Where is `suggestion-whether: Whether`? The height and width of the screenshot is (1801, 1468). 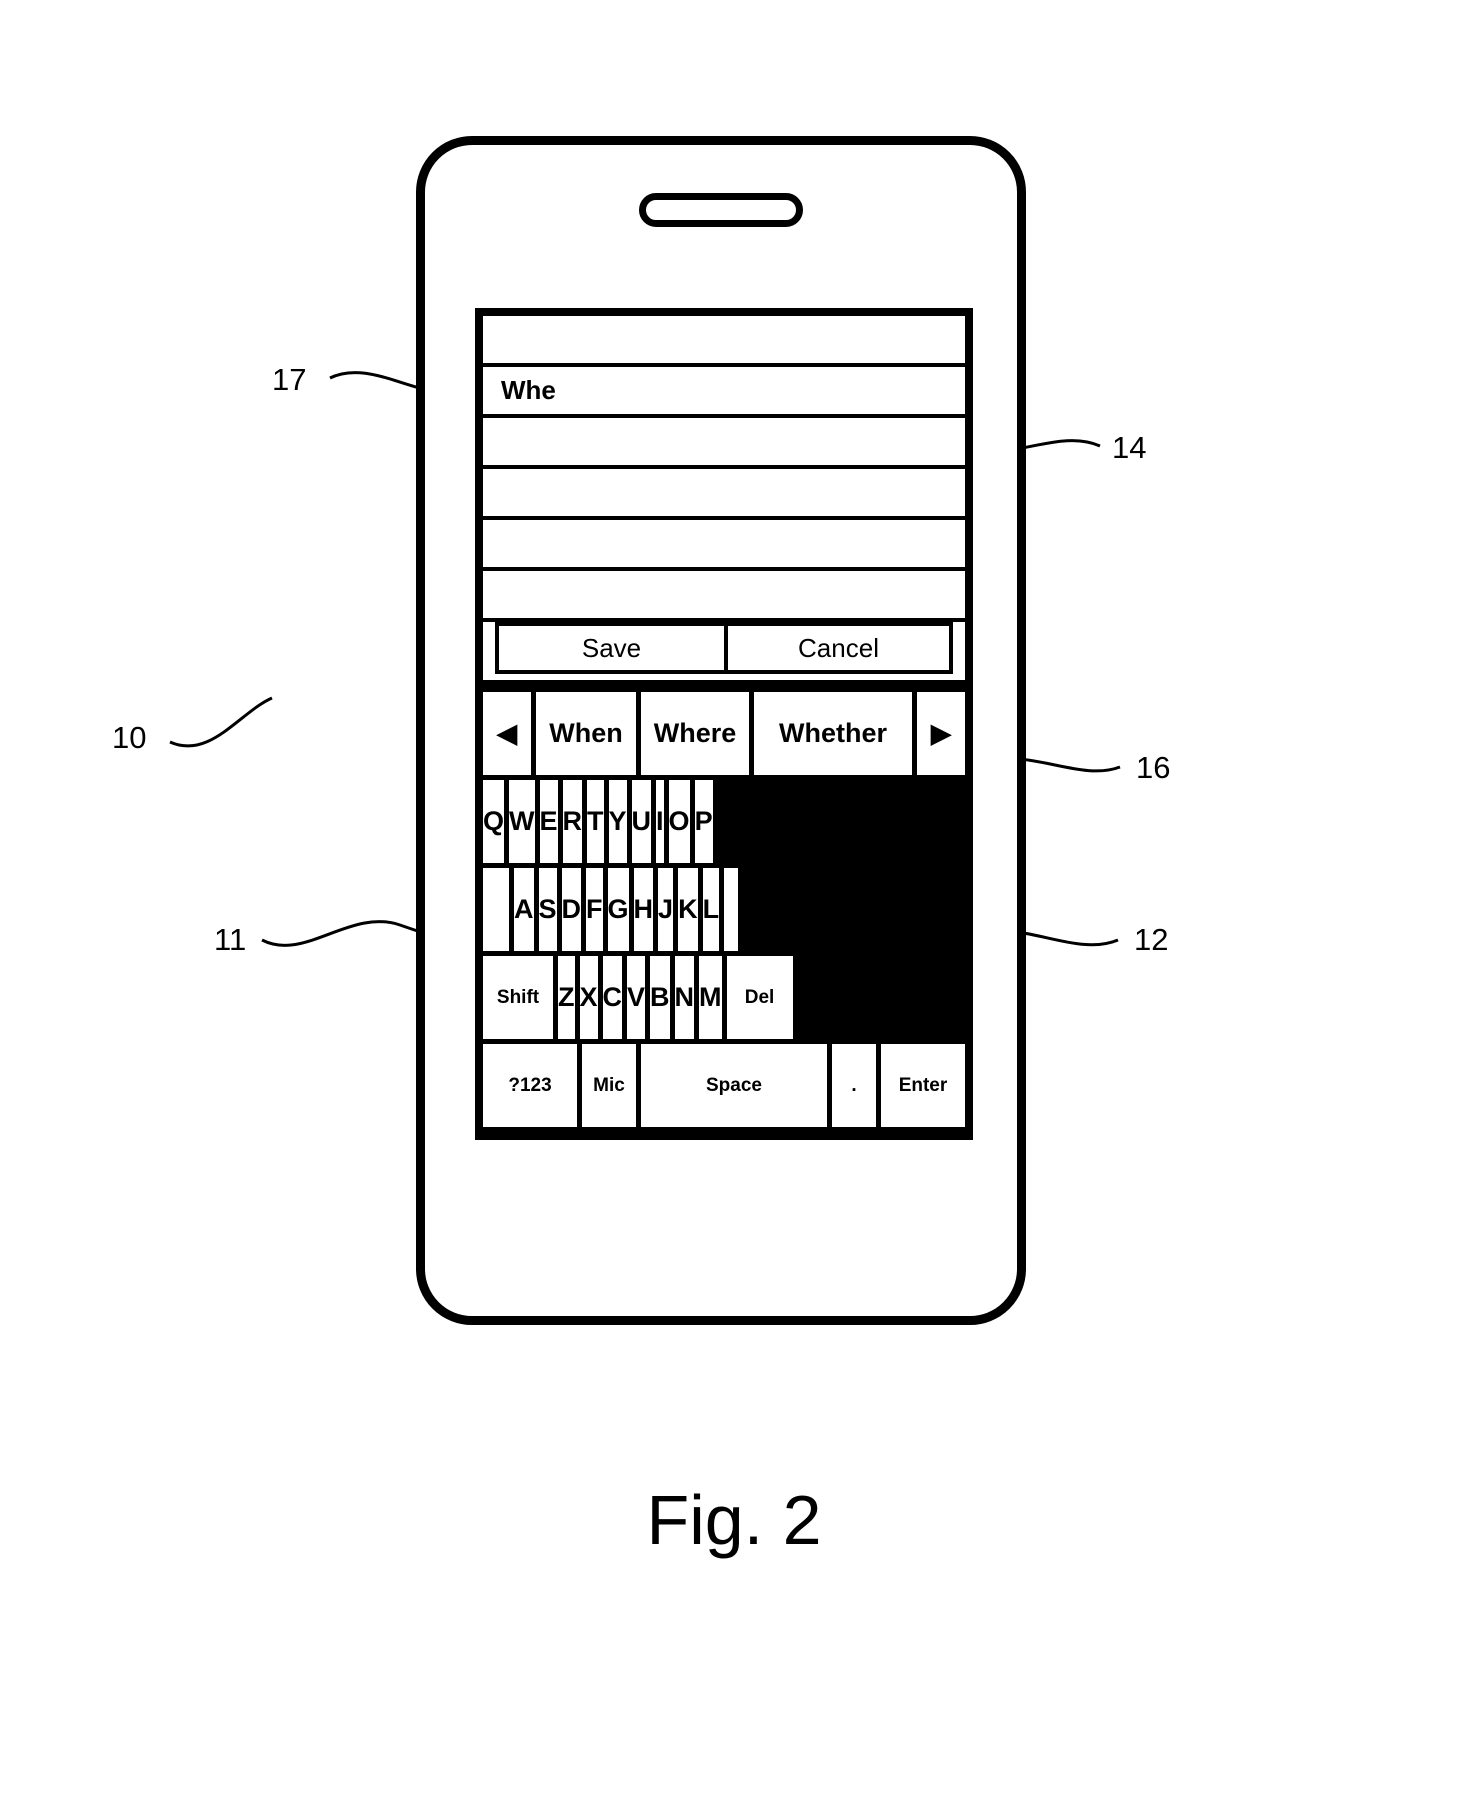
suggestion-whether: Whether is located at coordinates (833, 733).